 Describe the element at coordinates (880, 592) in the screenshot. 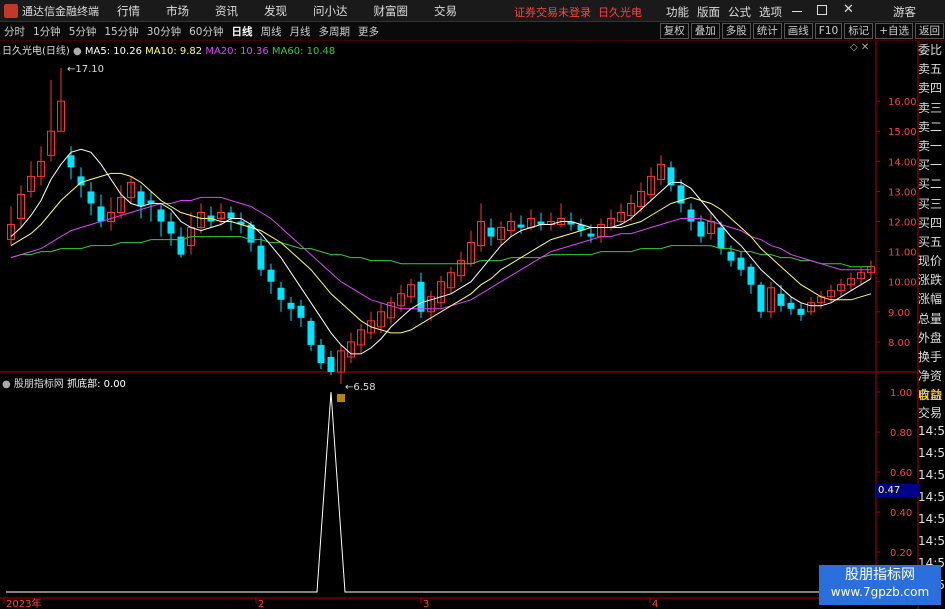

I see `watermark-url: www.7gpzb.com` at that location.